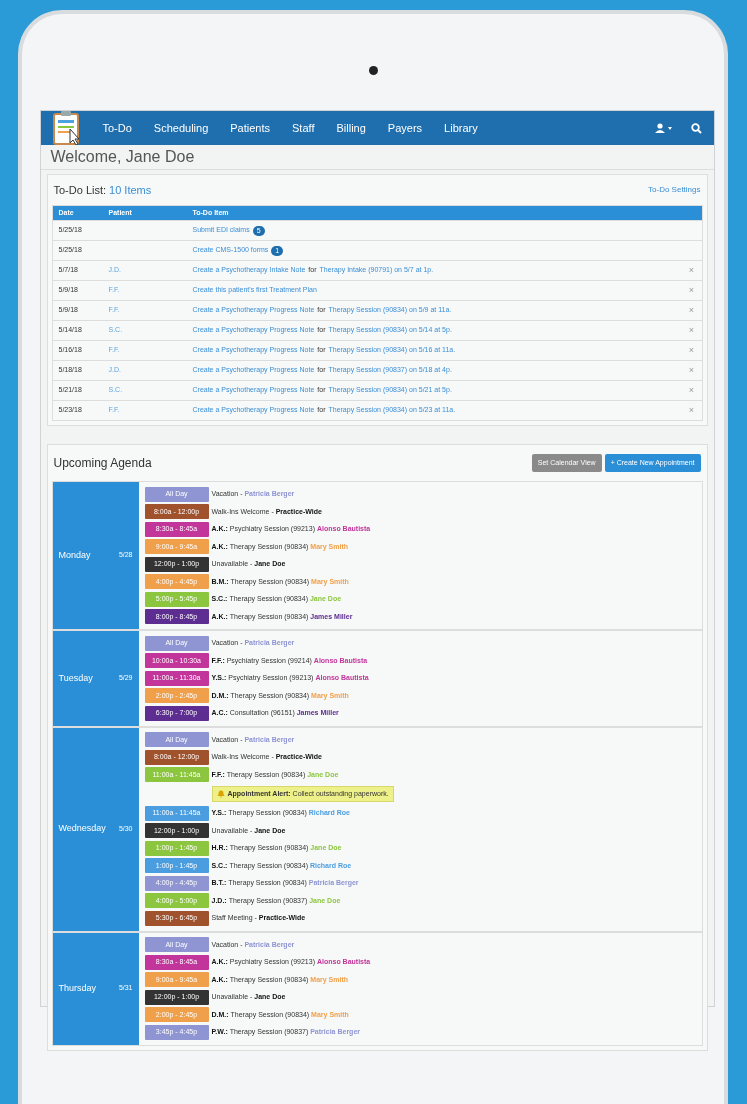  Describe the element at coordinates (82, 829) in the screenshot. I see `day-name: Wednesday` at that location.